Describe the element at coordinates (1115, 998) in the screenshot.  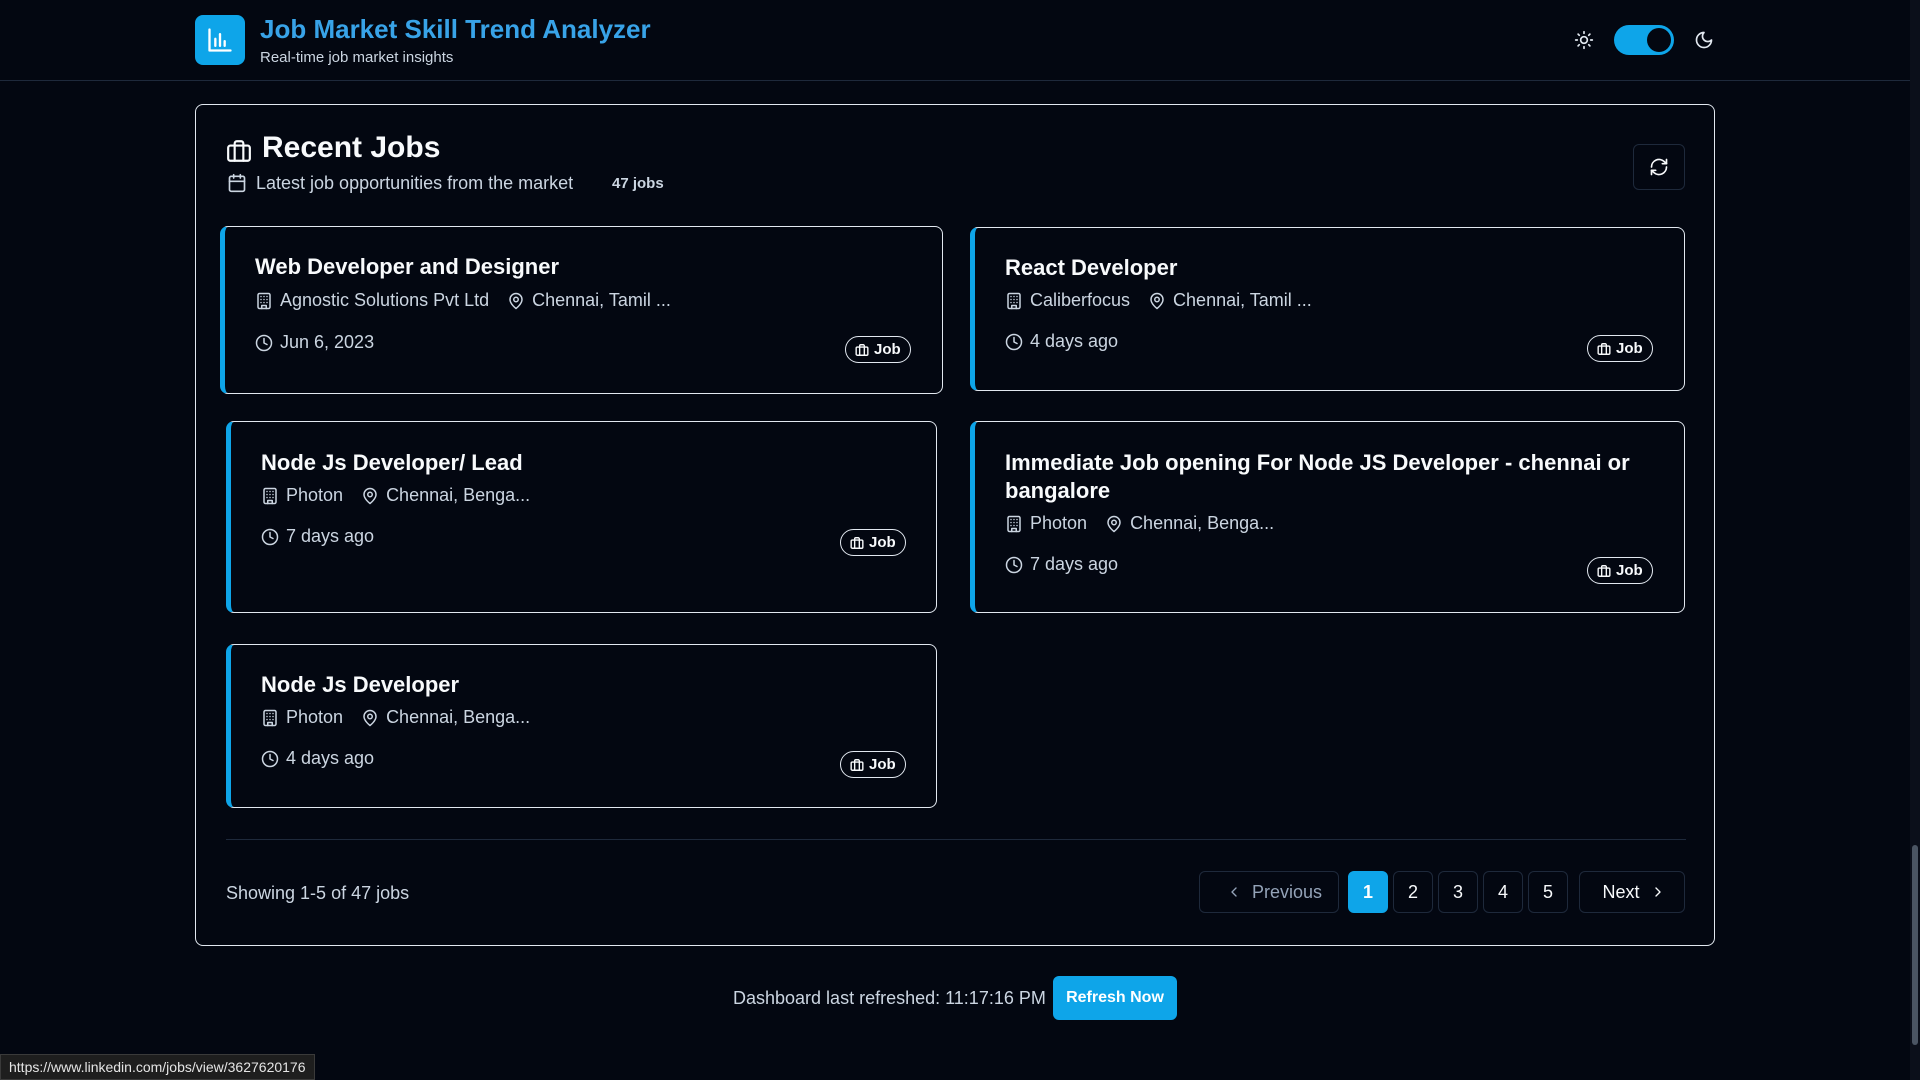
I see `refresh-now-button: Refresh Now` at that location.